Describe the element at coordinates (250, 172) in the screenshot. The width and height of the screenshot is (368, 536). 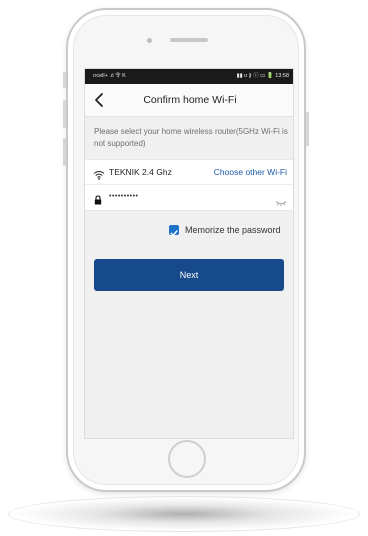
I see `choose-other-wifi-link: Choose other Wi-Fi` at that location.